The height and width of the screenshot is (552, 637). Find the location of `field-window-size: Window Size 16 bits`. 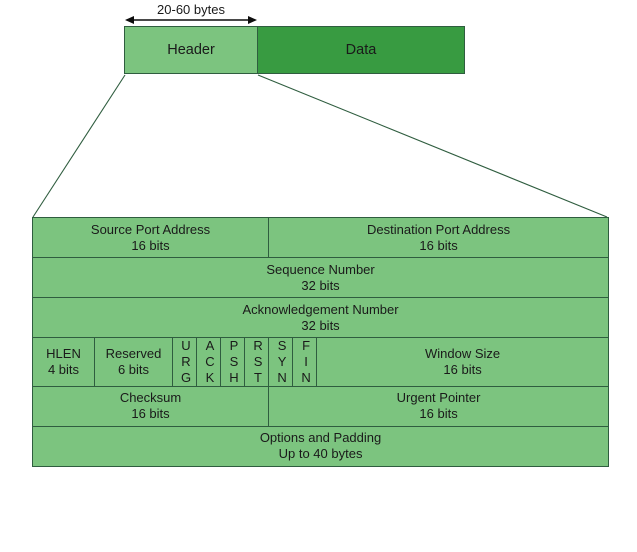

field-window-size: Window Size 16 bits is located at coordinates (463, 362).